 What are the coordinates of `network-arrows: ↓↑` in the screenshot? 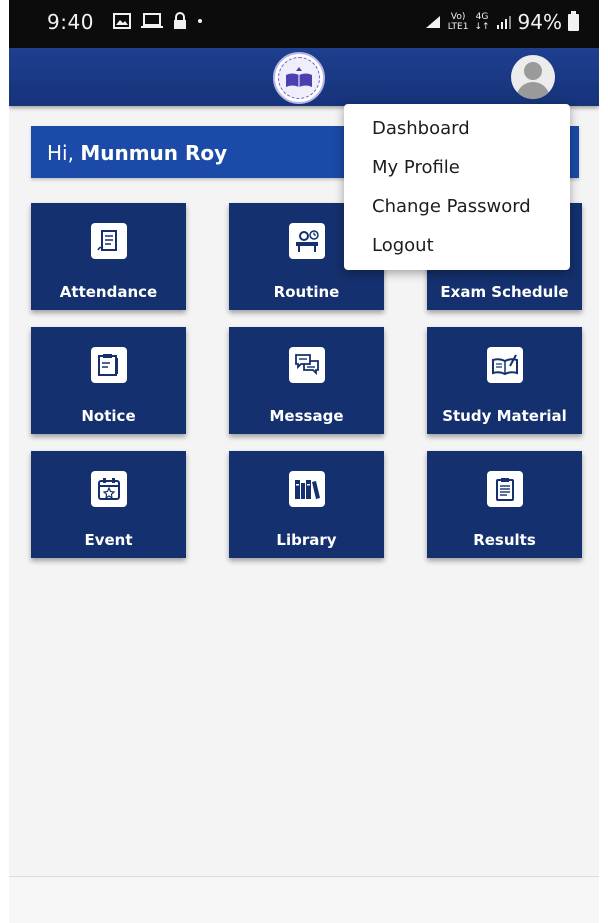 It's located at (482, 27).